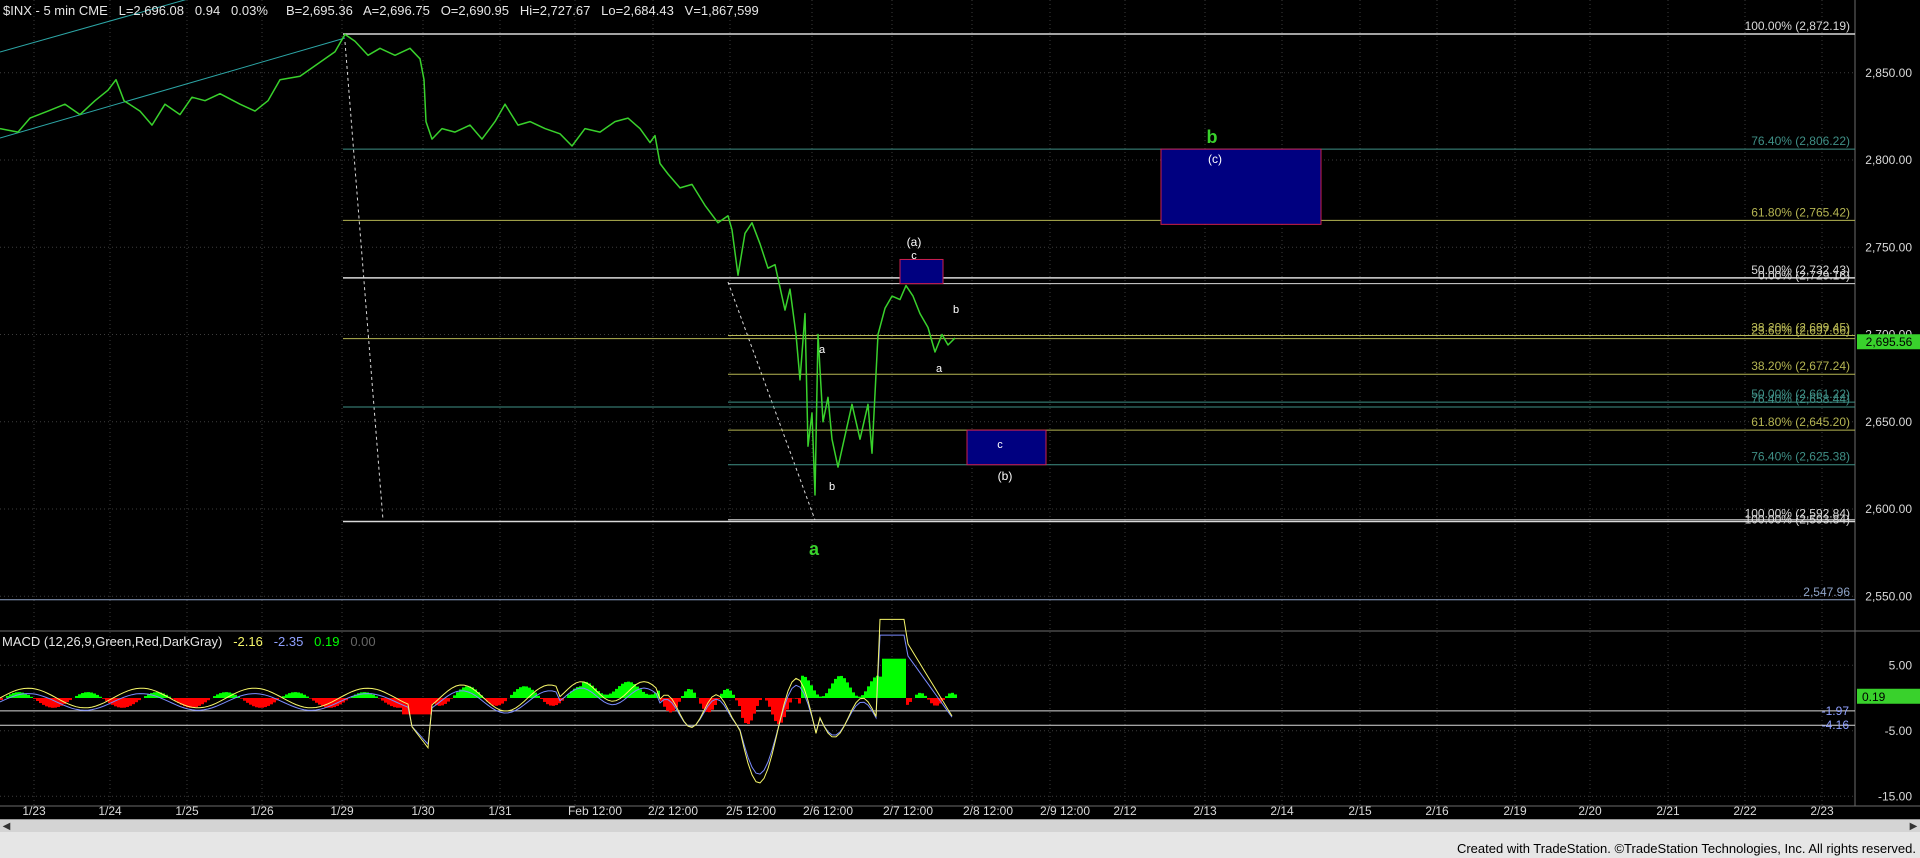  I want to click on date-tick-label: 2/14, so click(1282, 811).